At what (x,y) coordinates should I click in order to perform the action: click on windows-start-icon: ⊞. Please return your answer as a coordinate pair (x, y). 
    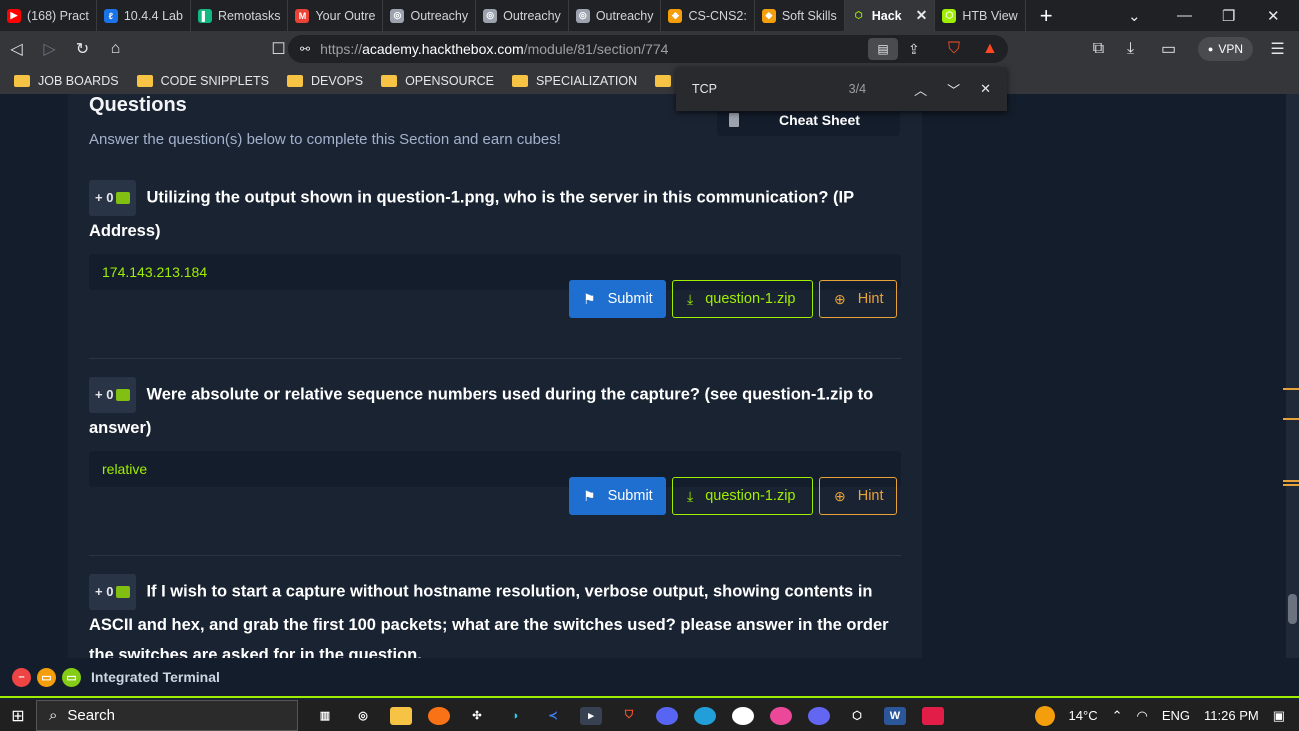
    Looking at the image, I should click on (18, 716).